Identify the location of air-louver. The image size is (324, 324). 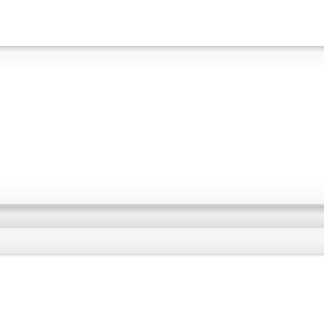
(162, 241).